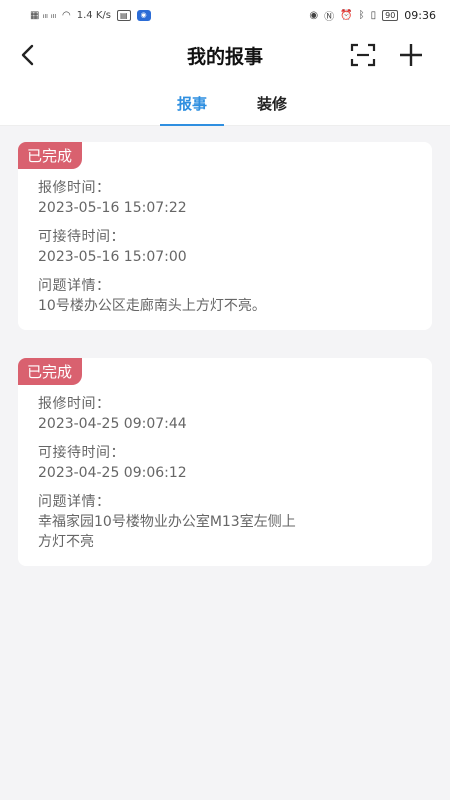 The image size is (450, 800). What do you see at coordinates (420, 15) in the screenshot?
I see `clock: 09:36` at bounding box center [420, 15].